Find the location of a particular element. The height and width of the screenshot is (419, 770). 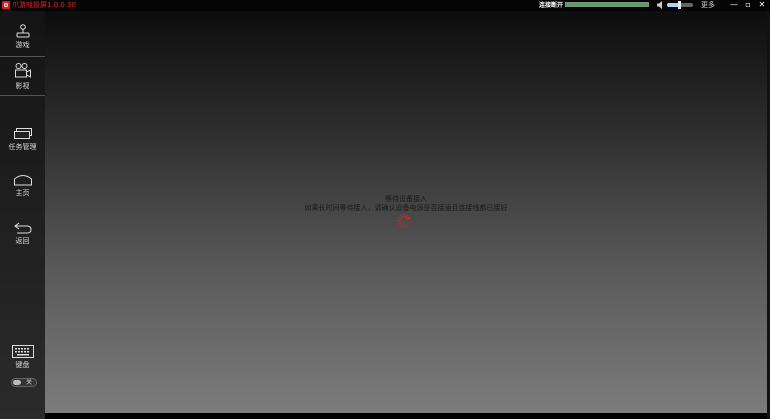

sidebar-item-games: 游戏 is located at coordinates (22, 37).